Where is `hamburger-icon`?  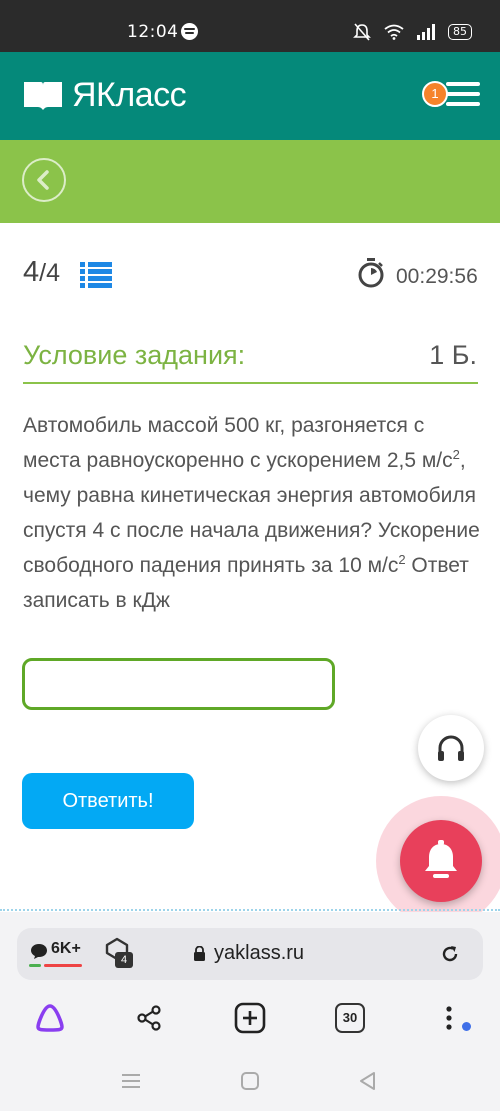 hamburger-icon is located at coordinates (463, 94).